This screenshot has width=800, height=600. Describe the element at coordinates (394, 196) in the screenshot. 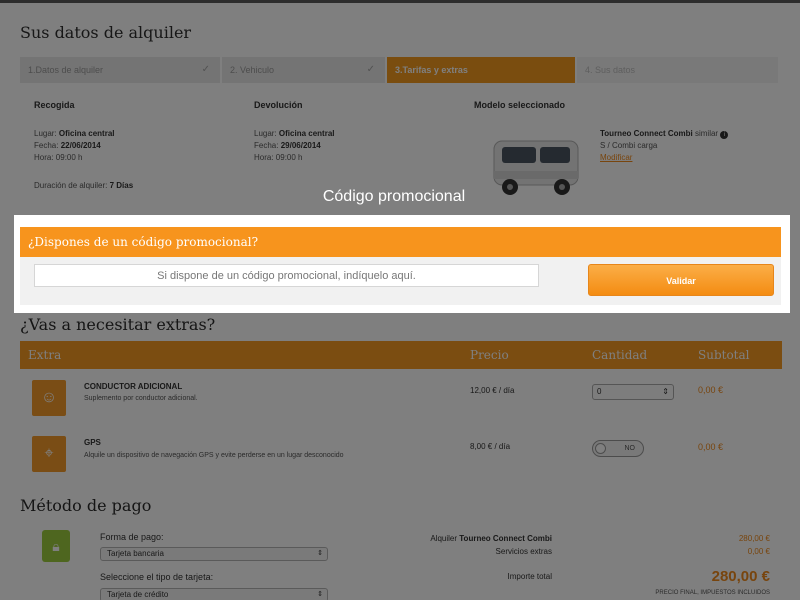

I see `overlay-title: Código promocional` at that location.